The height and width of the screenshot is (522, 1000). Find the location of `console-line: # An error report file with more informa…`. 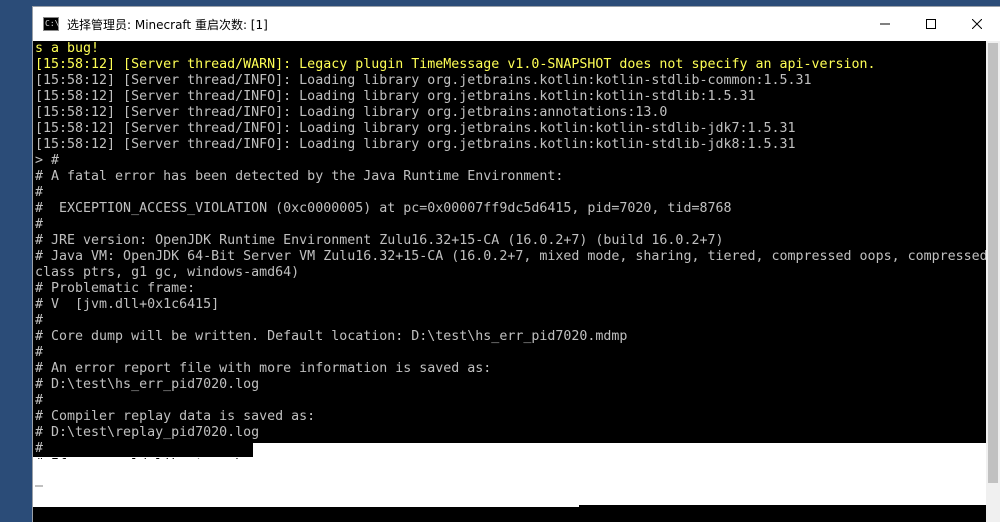

console-line: # An error report file with more informa… is located at coordinates (263, 368).